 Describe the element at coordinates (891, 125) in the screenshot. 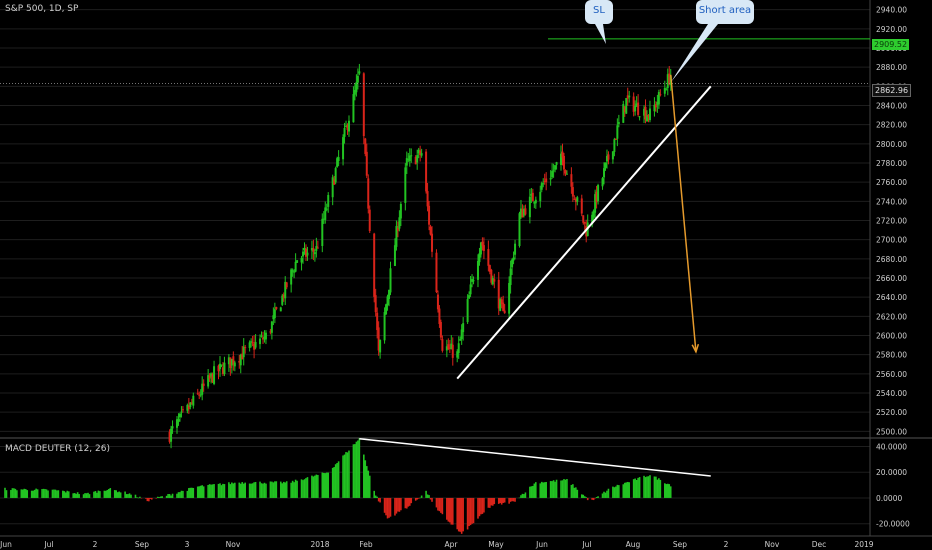

I see `price-tick-label: 2820.00` at that location.